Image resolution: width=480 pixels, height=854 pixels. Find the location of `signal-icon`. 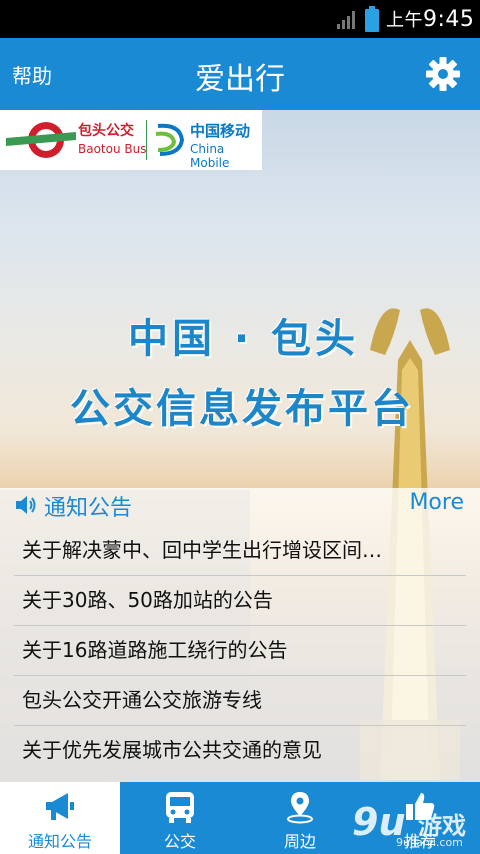

signal-icon is located at coordinates (346, 20).